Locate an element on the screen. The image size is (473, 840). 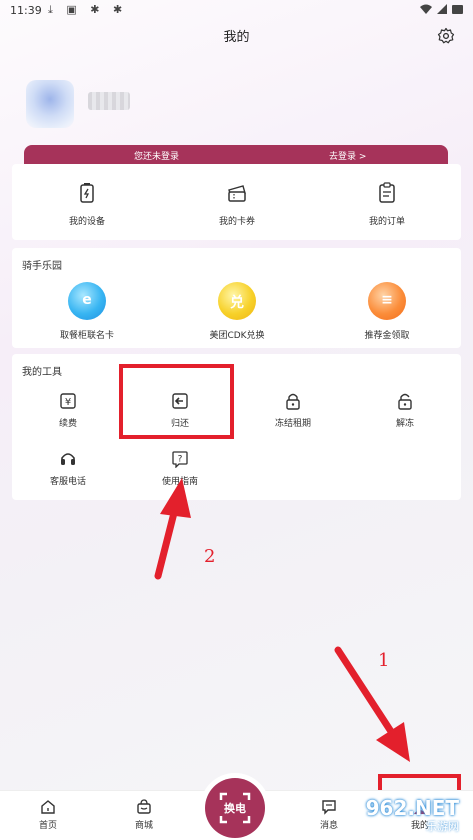
nav-messages: 消息 is located at coordinates (329, 815).